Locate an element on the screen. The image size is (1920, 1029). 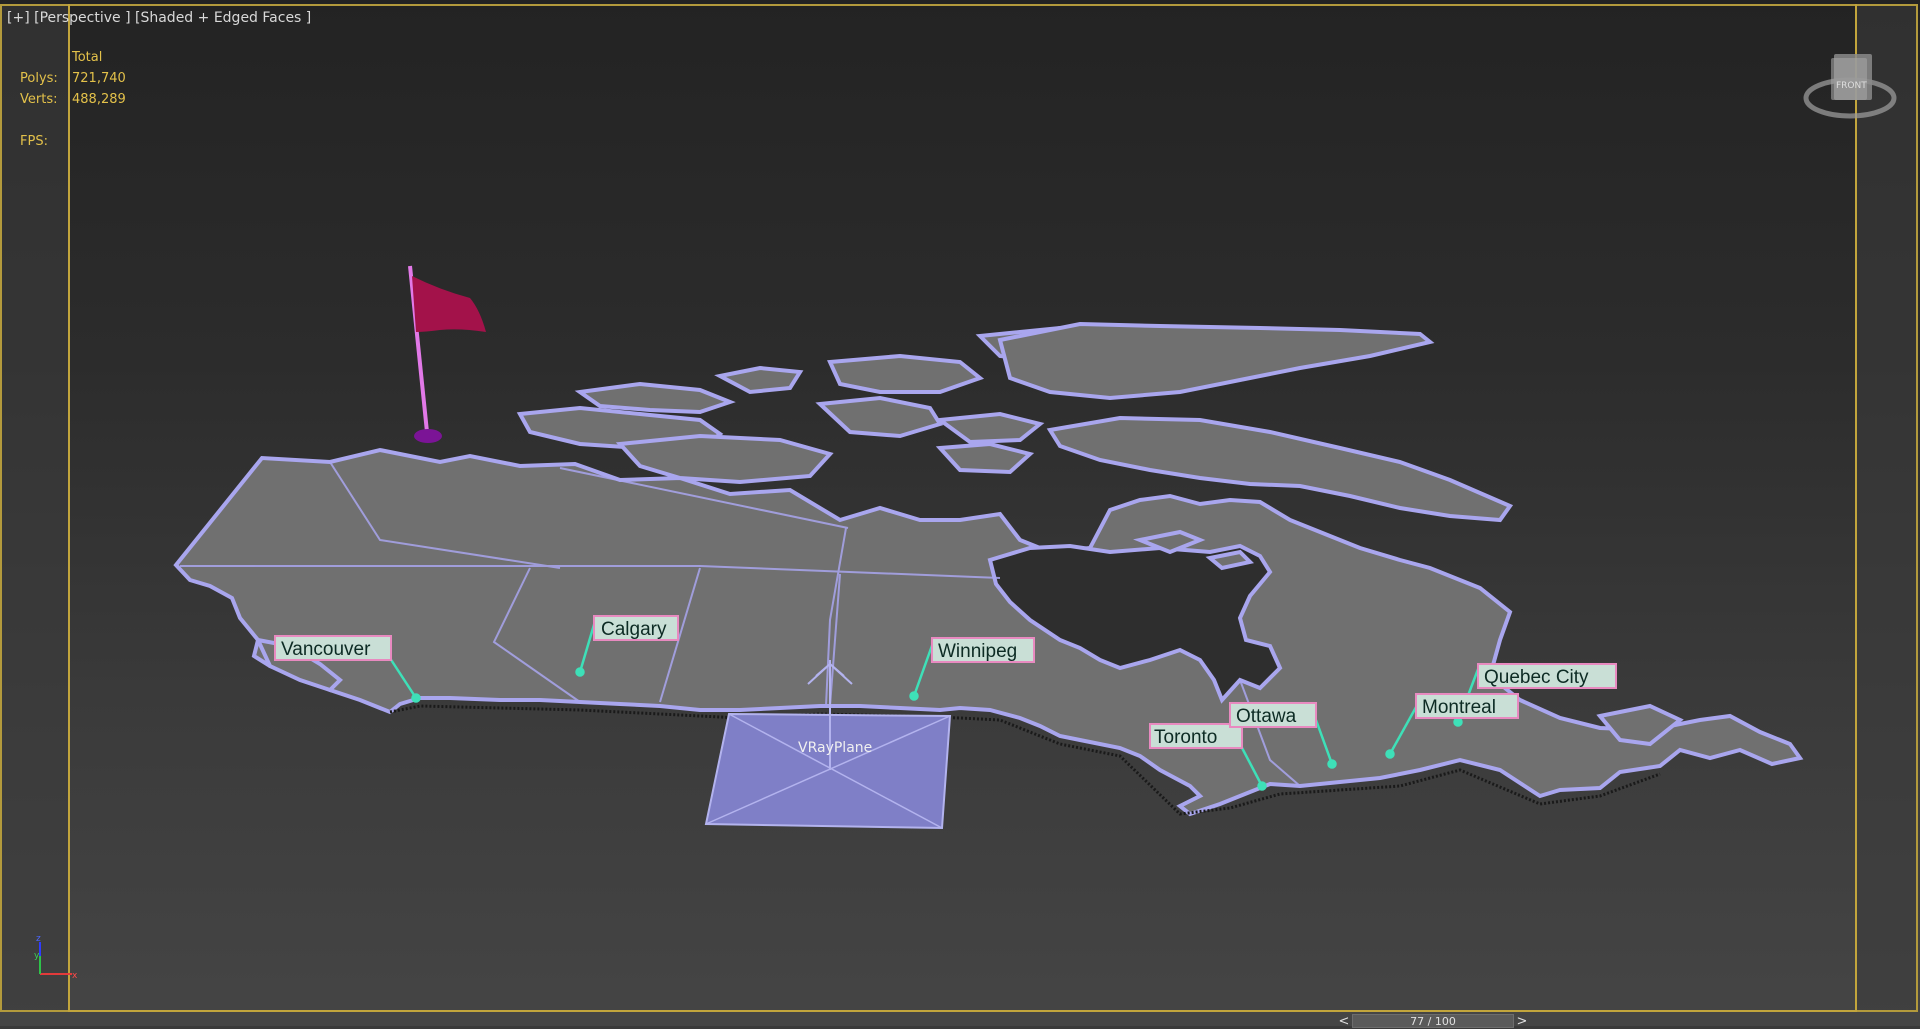
city-label-montreal: Montreal is located at coordinates (1467, 706).